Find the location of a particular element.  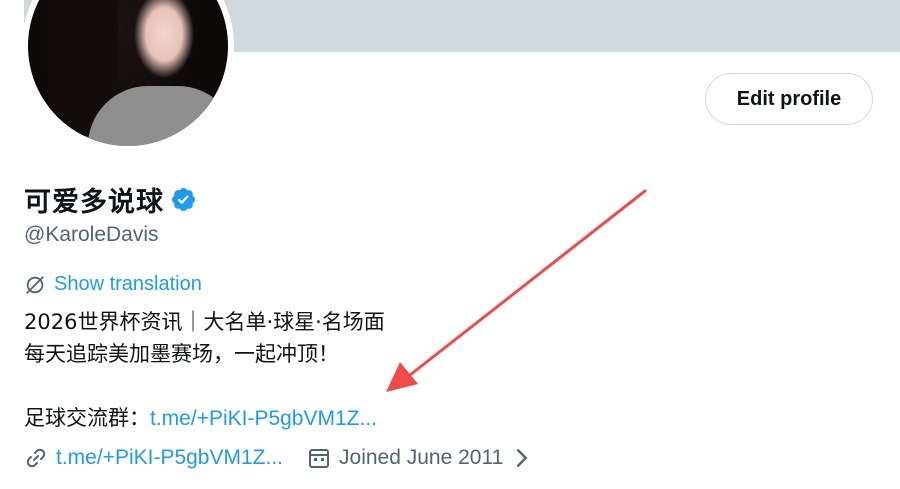

bio-line: 每天追踪美加墨赛场，一起冲顶！ is located at coordinates (181, 354).